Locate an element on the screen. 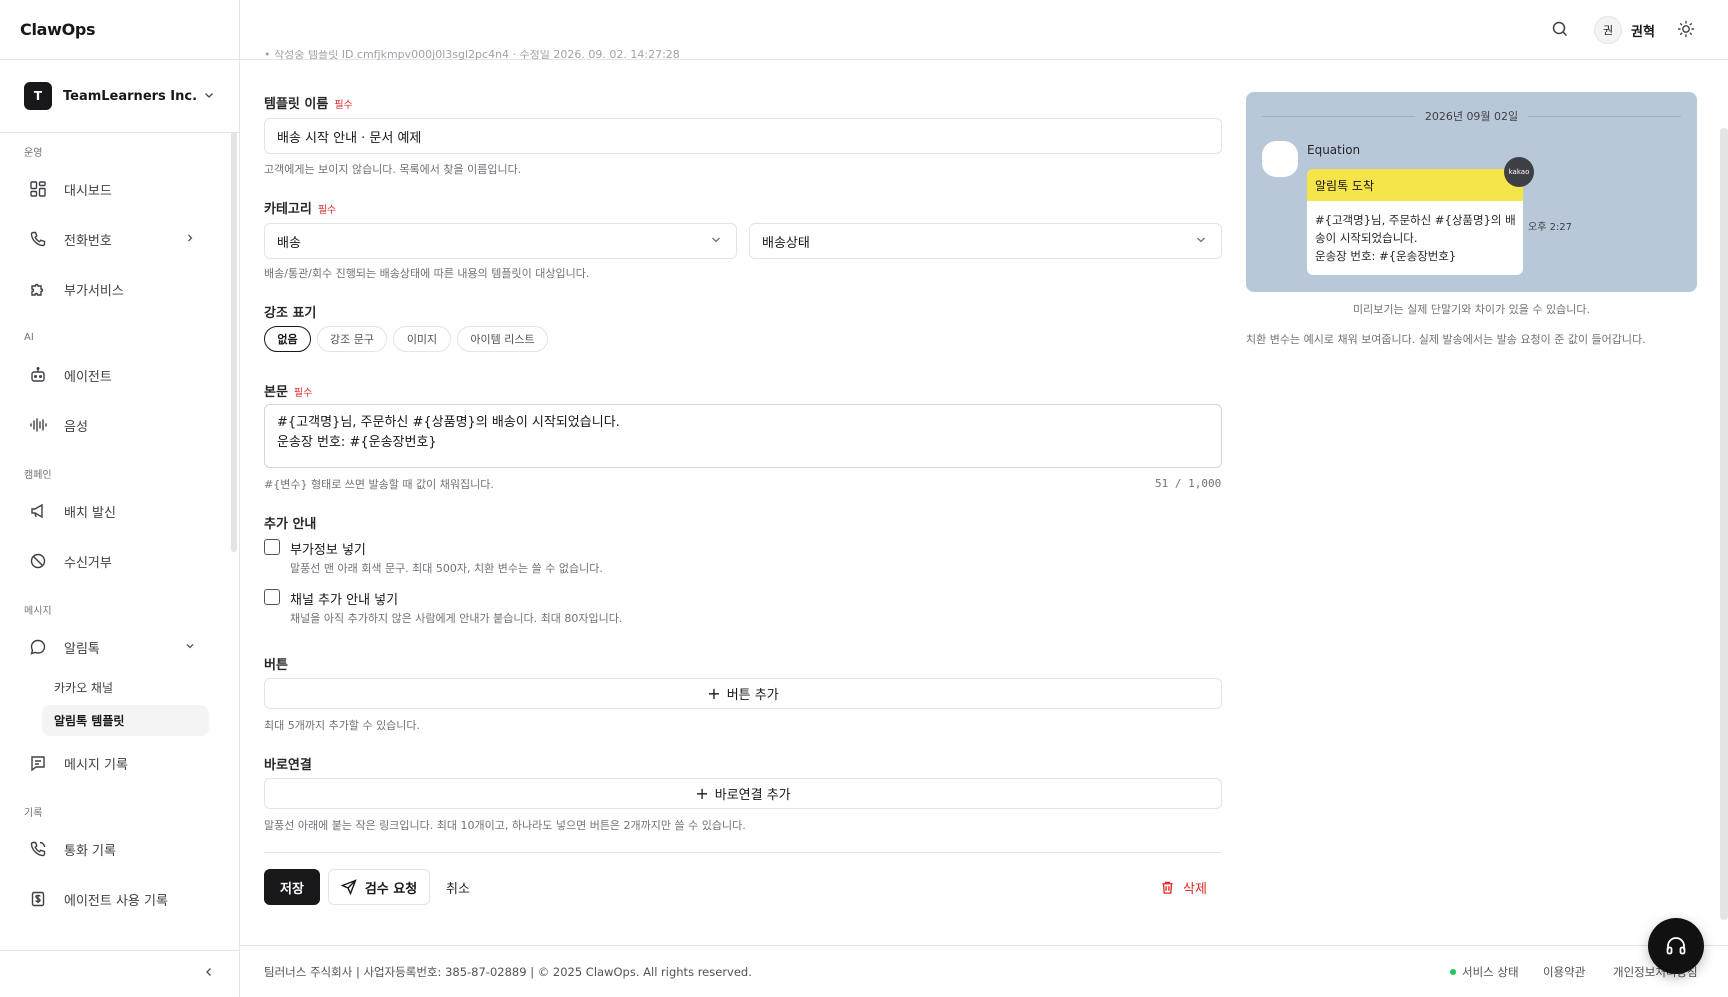  emphasis-option-item-list: 아이템 리스트 is located at coordinates (502, 339).